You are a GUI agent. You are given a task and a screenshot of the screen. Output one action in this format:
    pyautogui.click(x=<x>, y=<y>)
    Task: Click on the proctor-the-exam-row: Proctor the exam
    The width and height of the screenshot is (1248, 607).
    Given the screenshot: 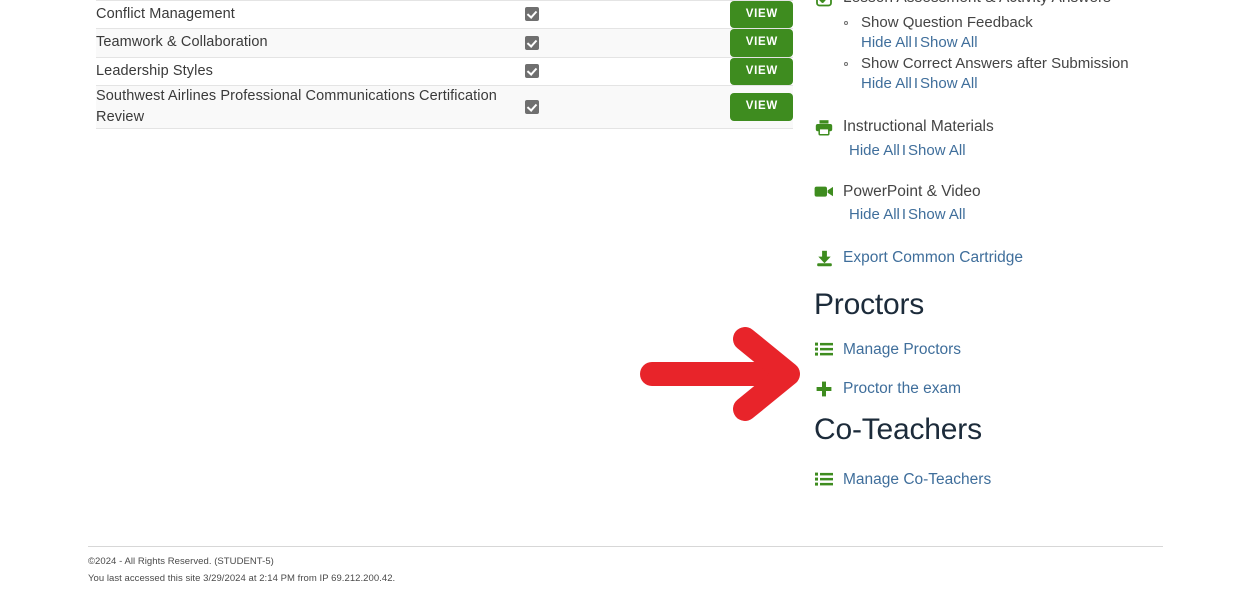 What is the action you would take?
    pyautogui.click(x=979, y=389)
    